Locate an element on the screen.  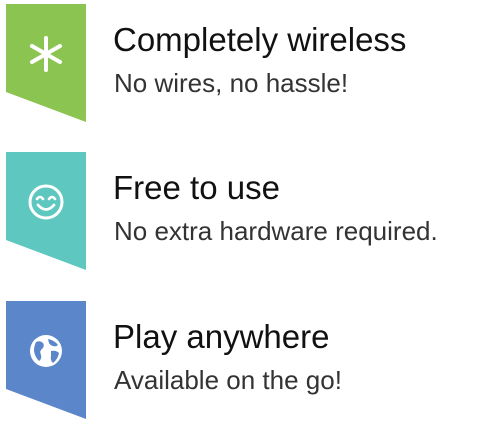
feature-title: Free to use is located at coordinates (196, 187).